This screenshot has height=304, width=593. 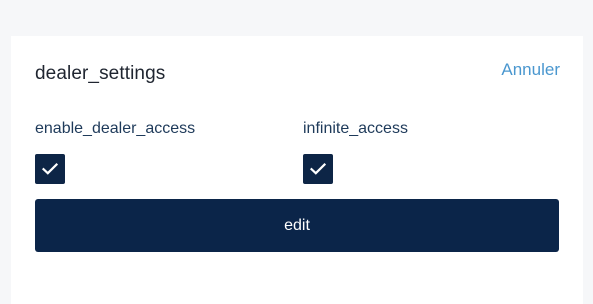 What do you see at coordinates (115, 152) in the screenshot?
I see `field-enable-dealer-access: enable_dealer_access` at bounding box center [115, 152].